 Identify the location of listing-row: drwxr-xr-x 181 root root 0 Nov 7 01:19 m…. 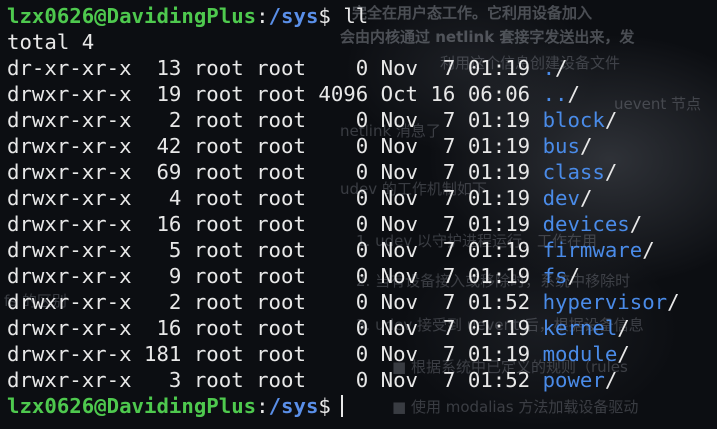
(343, 354).